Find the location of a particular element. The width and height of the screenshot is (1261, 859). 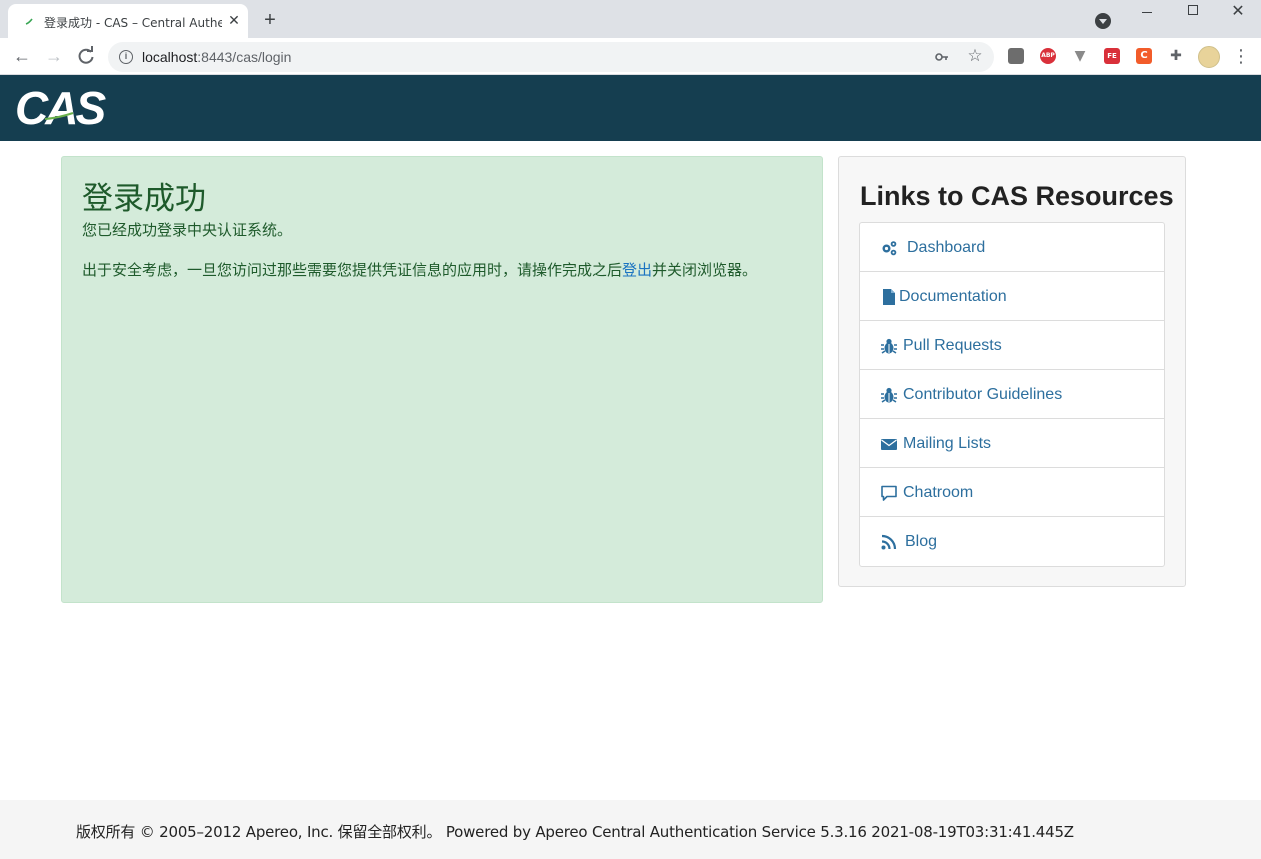

minimize-button is located at coordinates (1147, 15).